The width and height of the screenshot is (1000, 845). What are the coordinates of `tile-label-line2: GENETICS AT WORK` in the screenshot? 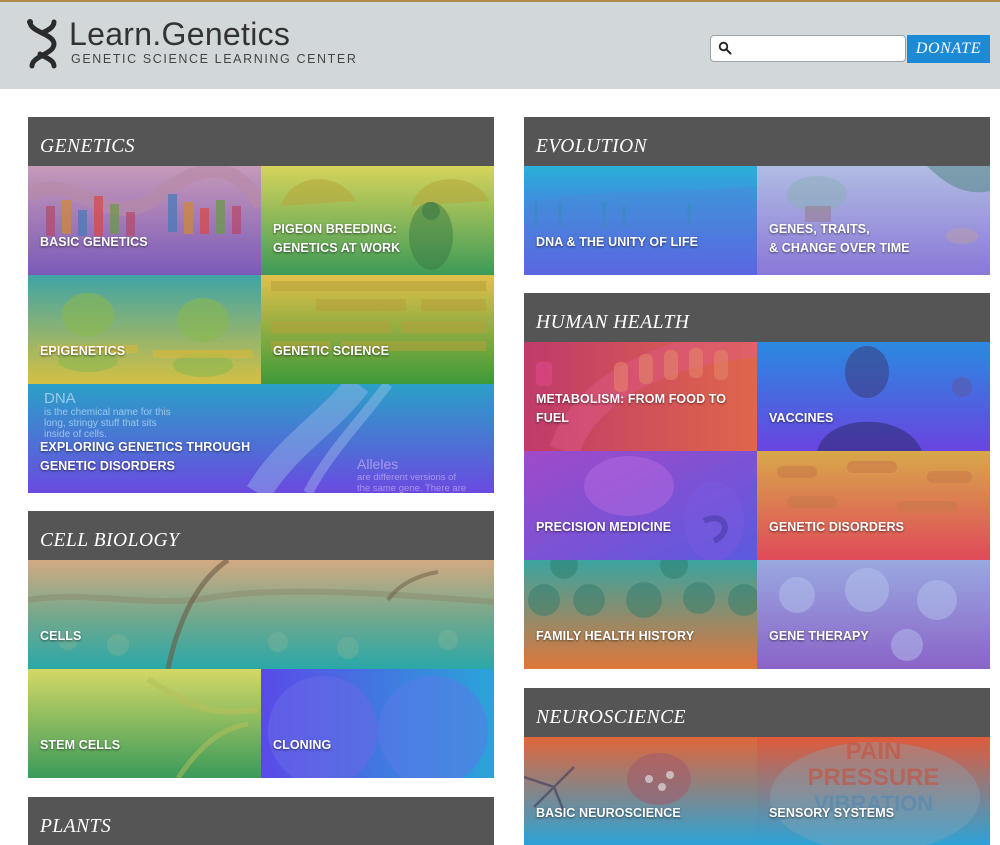 It's located at (337, 247).